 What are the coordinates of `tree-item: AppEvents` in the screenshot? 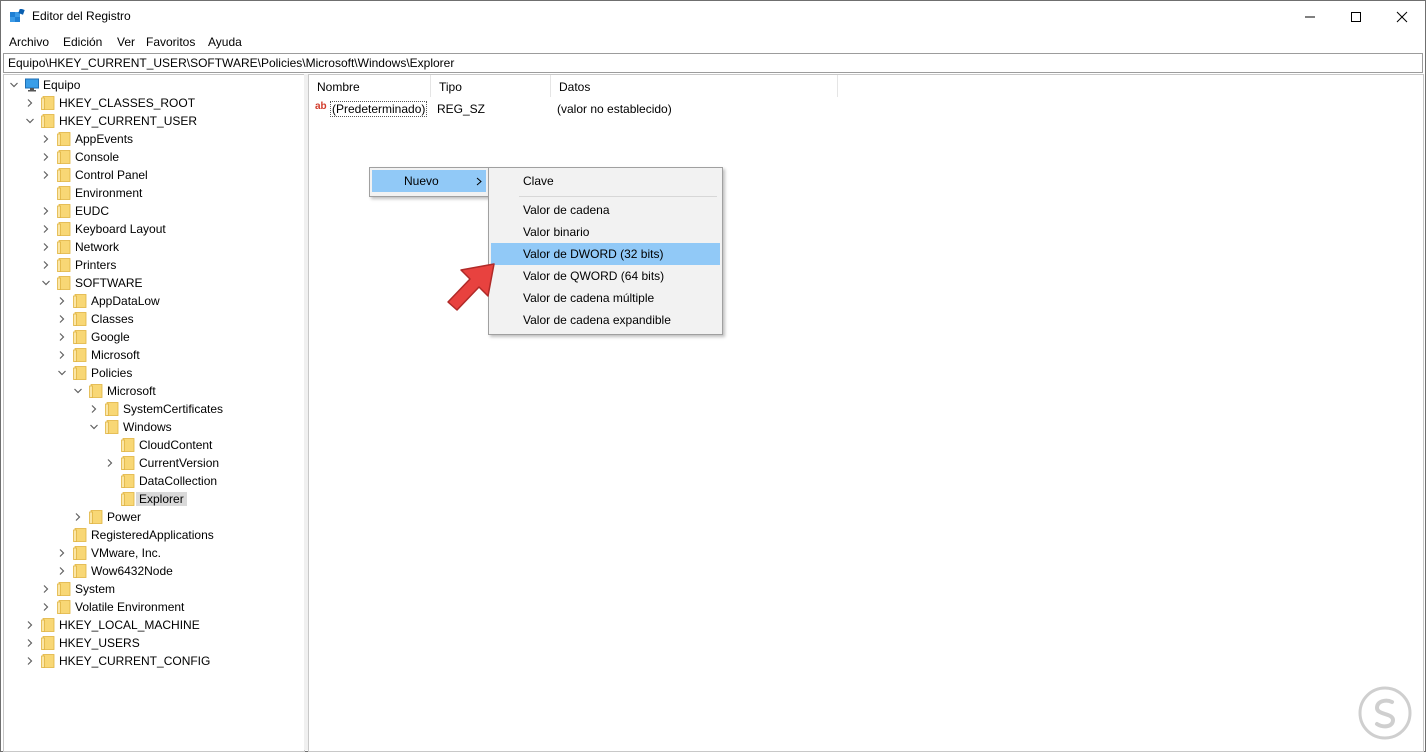 It's located at (153, 139).